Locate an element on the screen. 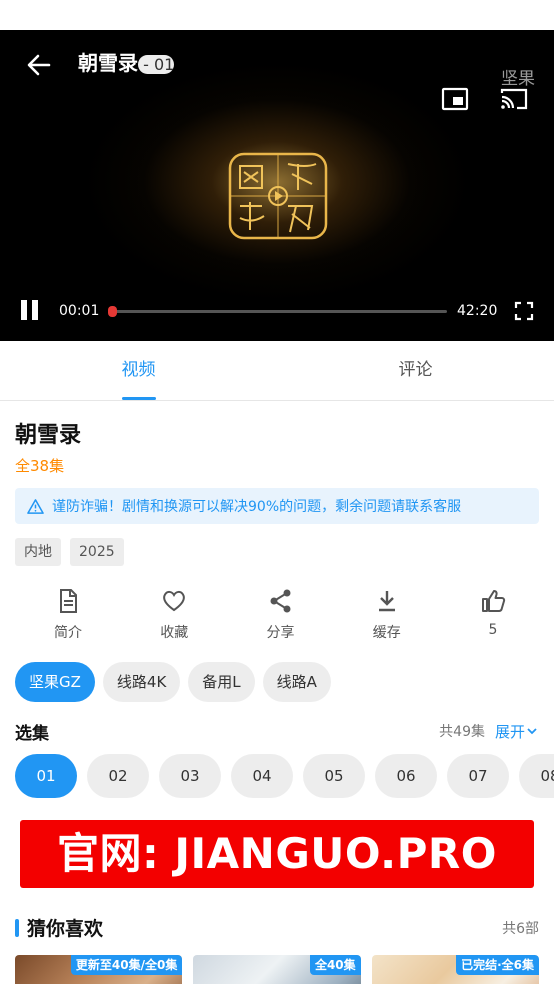  current-time: 00:01 is located at coordinates (79, 311).